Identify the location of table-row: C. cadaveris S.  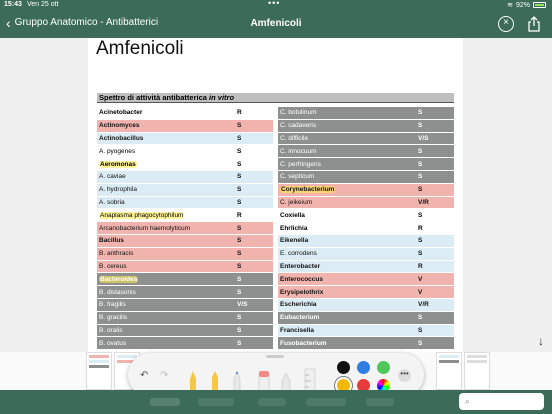
(366, 126).